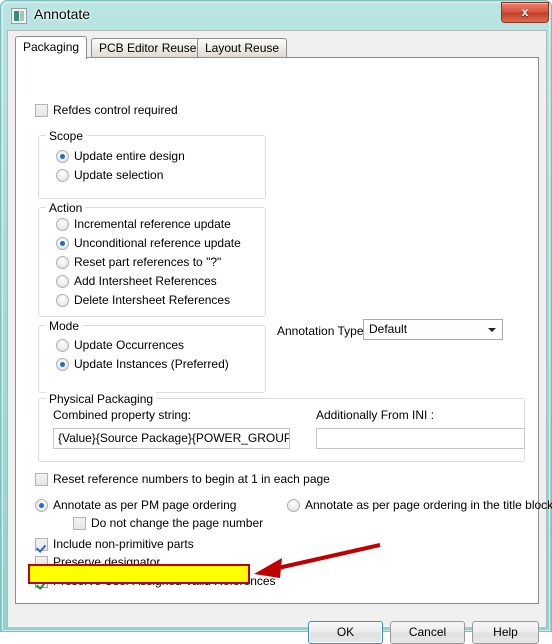 This screenshot has height=644, width=552. Describe the element at coordinates (171, 438) in the screenshot. I see `combined-property-input: {Value}{Source Package}{POWER_GROUP}` at that location.